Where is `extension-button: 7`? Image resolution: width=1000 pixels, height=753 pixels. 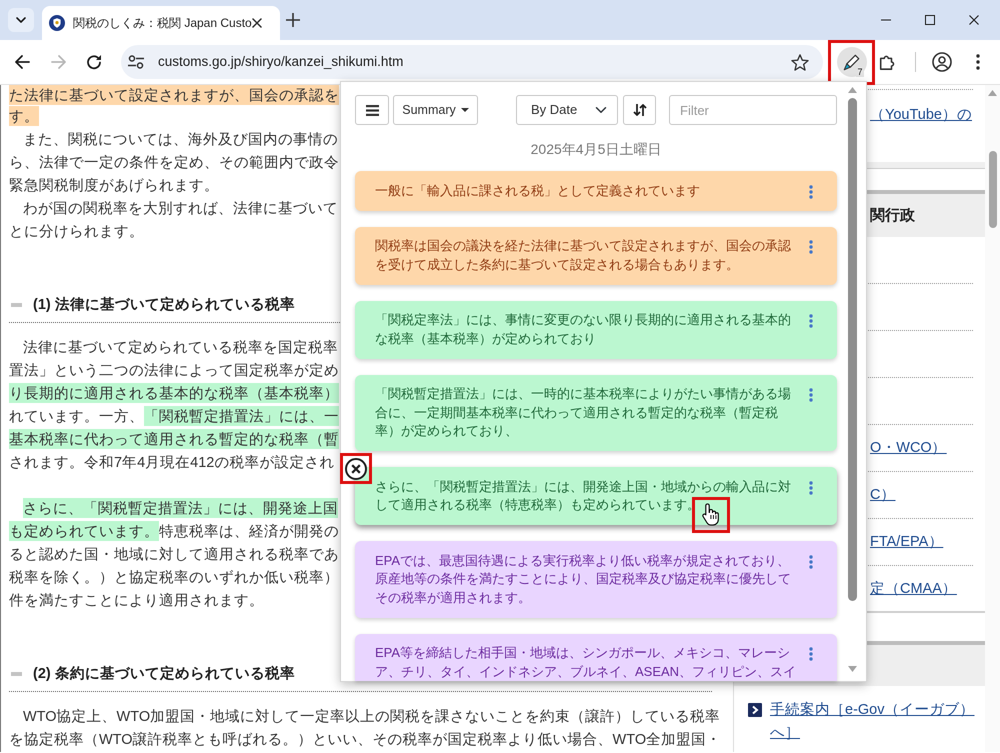
extension-button: 7 is located at coordinates (851, 62).